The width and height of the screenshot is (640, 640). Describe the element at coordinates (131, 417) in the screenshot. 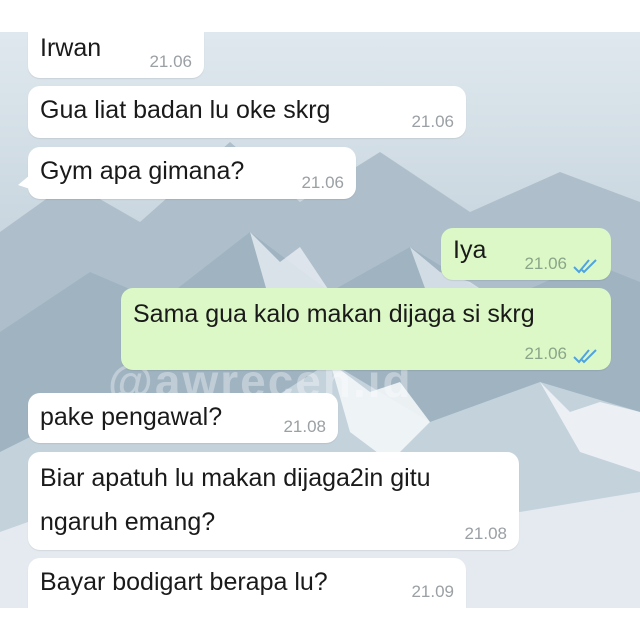

I see `message-text: pake pengawal?` at that location.